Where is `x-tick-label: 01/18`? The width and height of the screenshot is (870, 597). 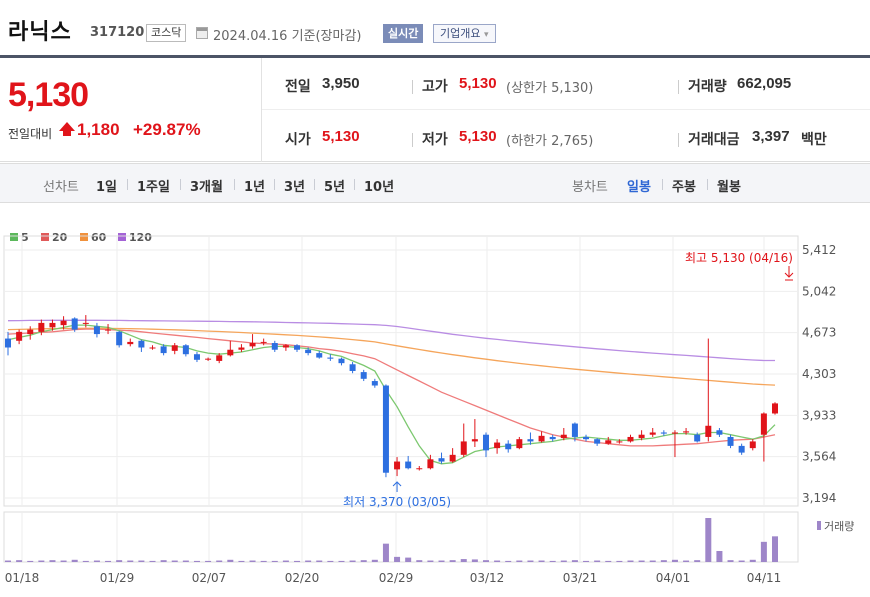 x-tick-label: 01/18 is located at coordinates (22, 578).